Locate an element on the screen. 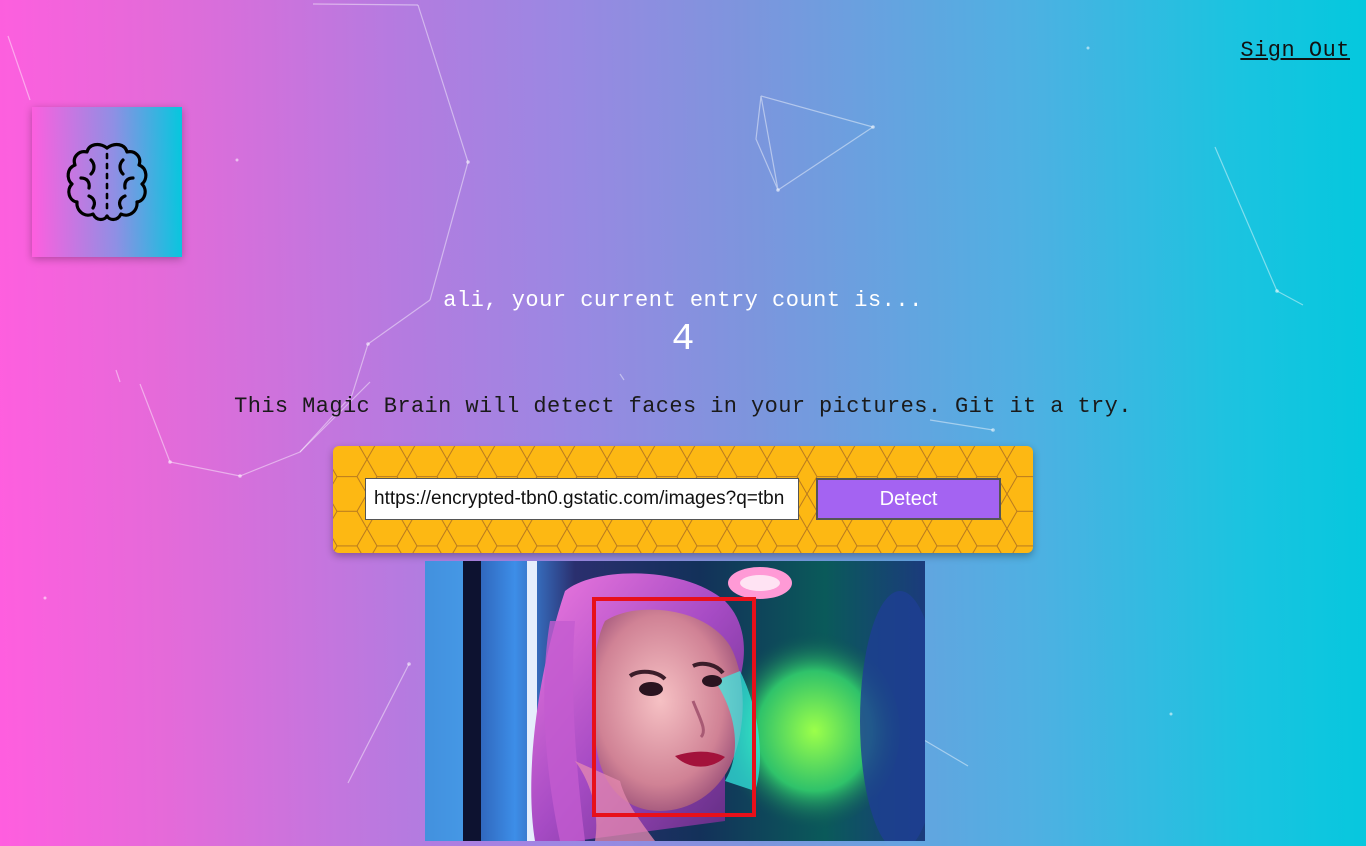 The image size is (1366, 846). result-image is located at coordinates (675, 701).